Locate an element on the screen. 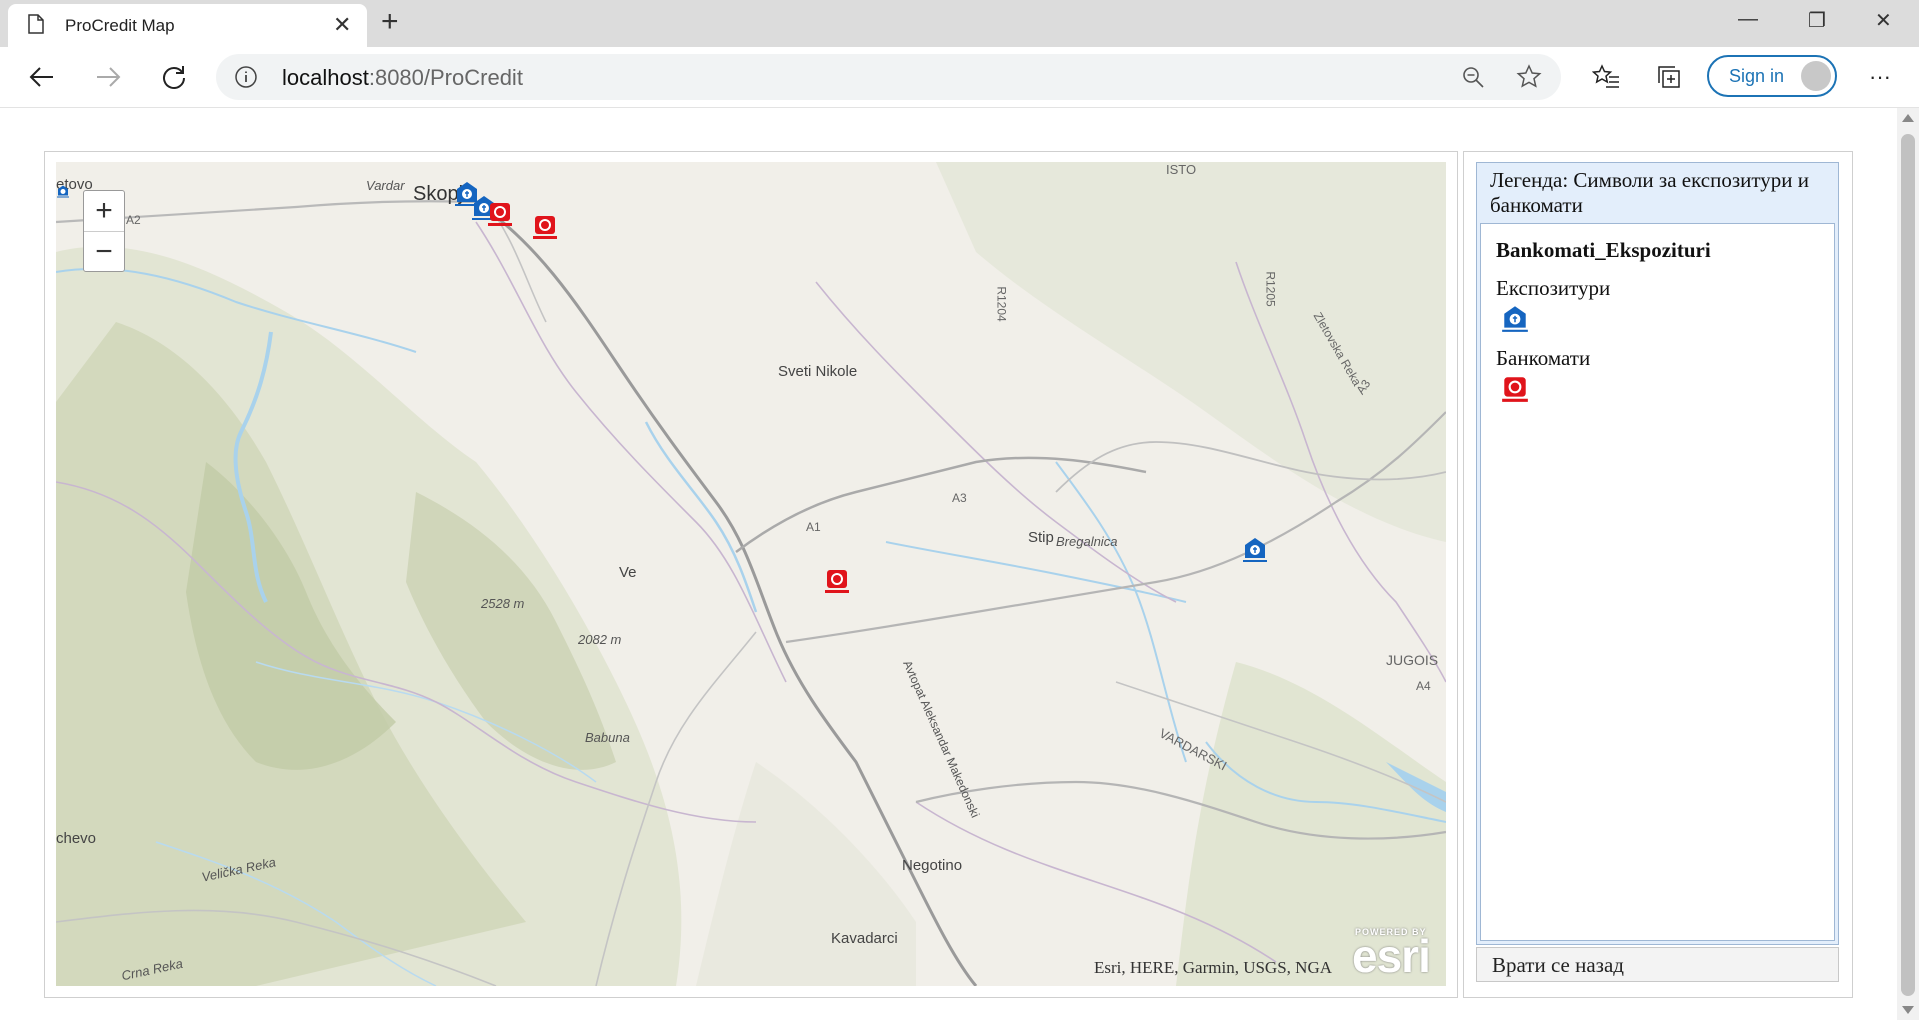 This screenshot has height=1020, width=1919. map-label-elevation-1: 2528 m is located at coordinates (503, 603).